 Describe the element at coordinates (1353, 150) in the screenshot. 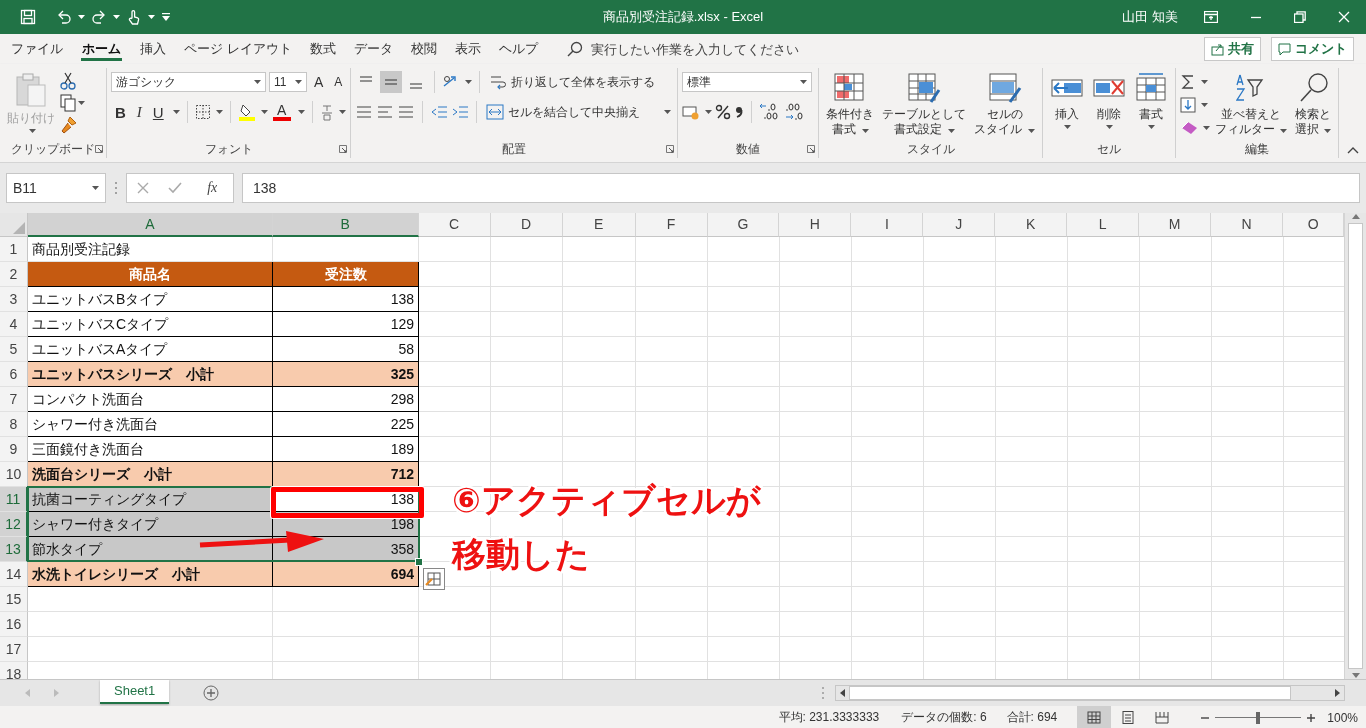

I see `collapse-ribbon-icon` at that location.